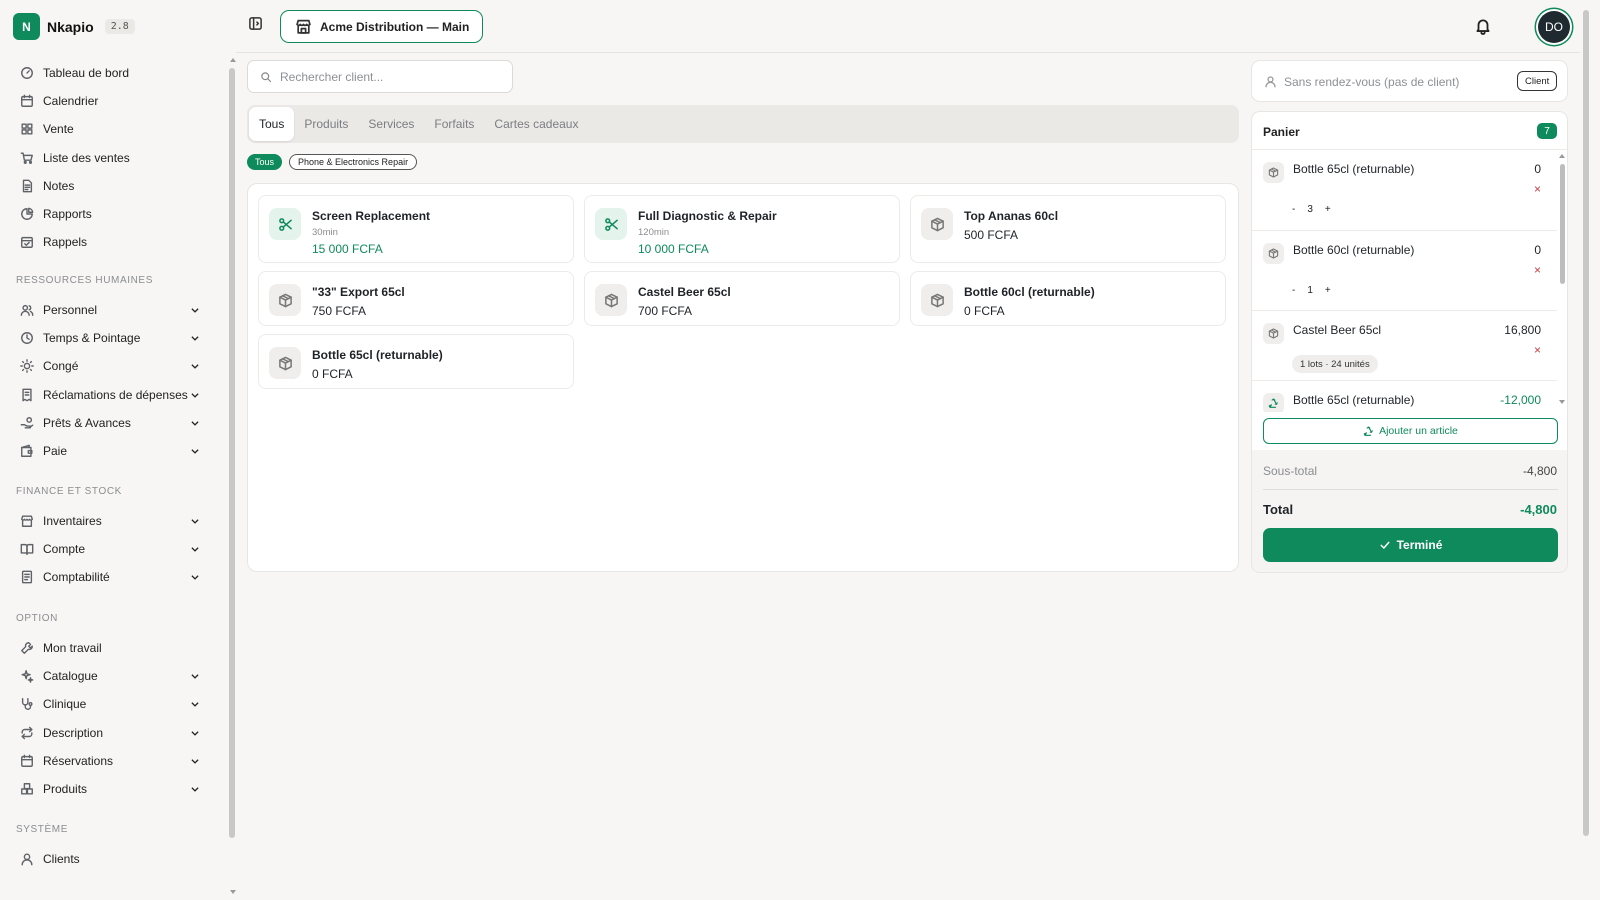  What do you see at coordinates (1537, 81) in the screenshot?
I see `client-button: Client` at bounding box center [1537, 81].